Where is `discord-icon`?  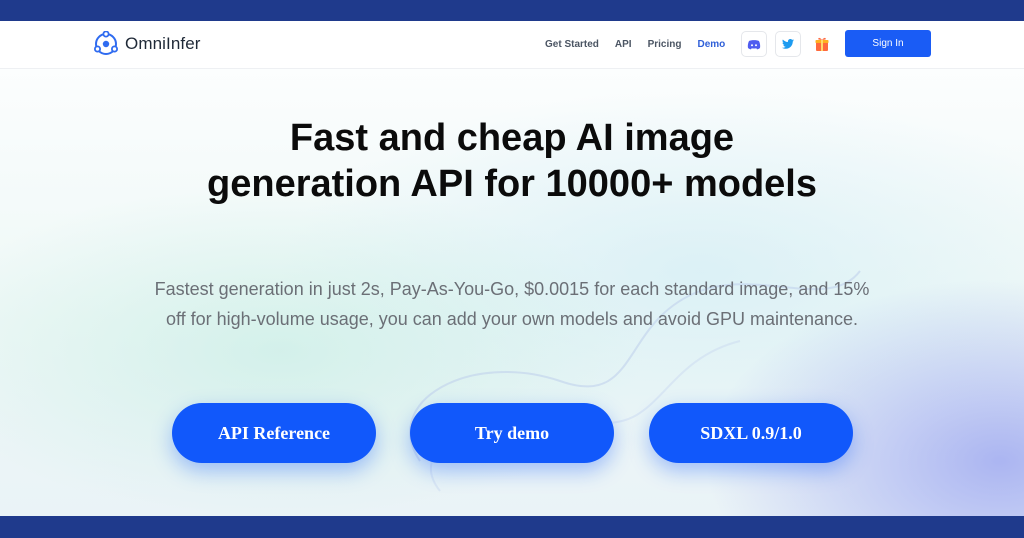
discord-icon is located at coordinates (754, 44).